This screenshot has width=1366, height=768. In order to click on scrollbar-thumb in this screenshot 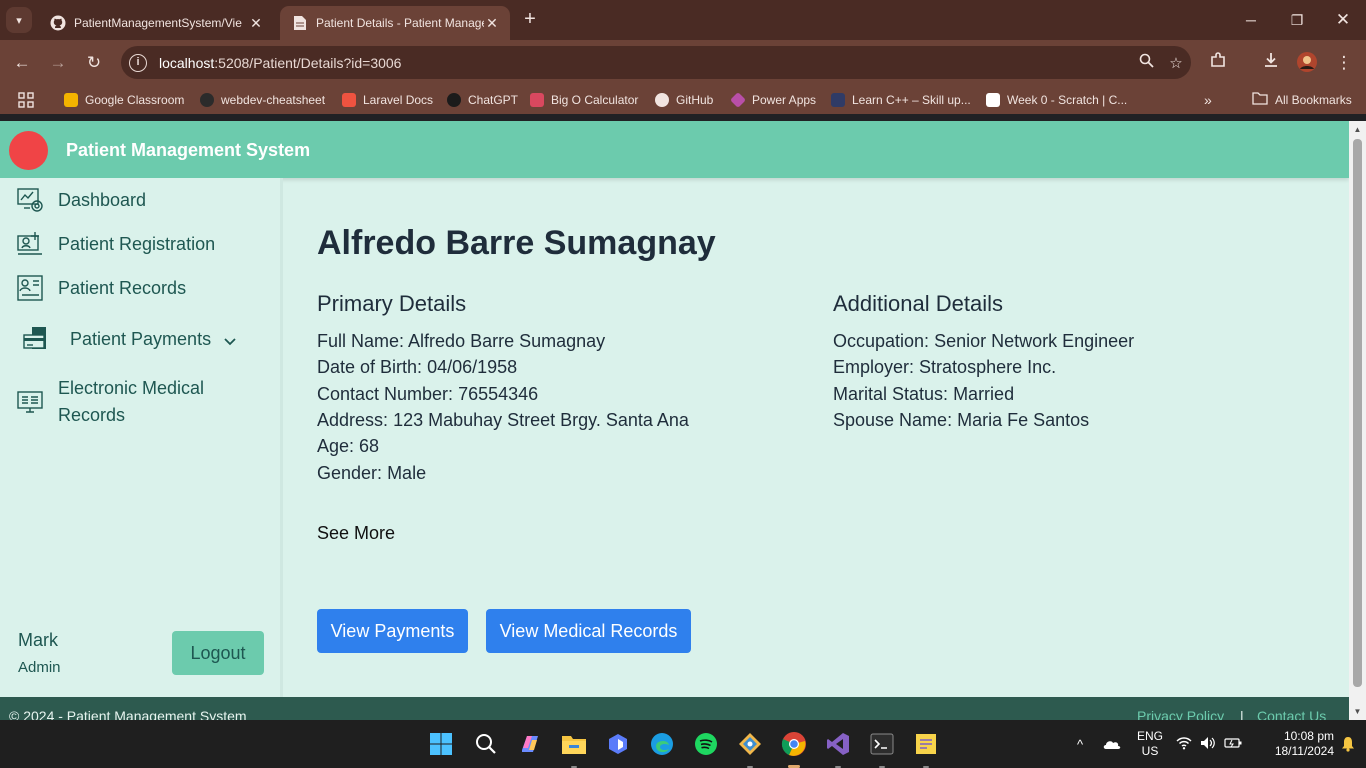, I will do `click(1357, 413)`.